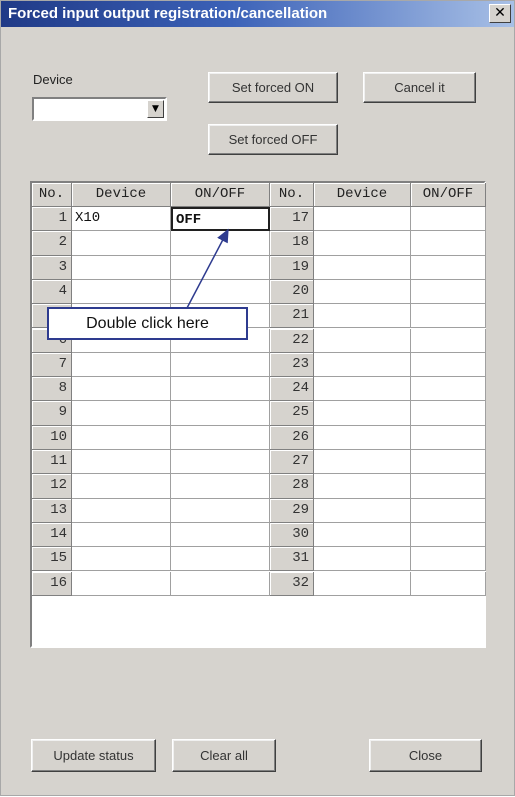  Describe the element at coordinates (147, 323) in the screenshot. I see `double-click-callout: Double click here` at that location.